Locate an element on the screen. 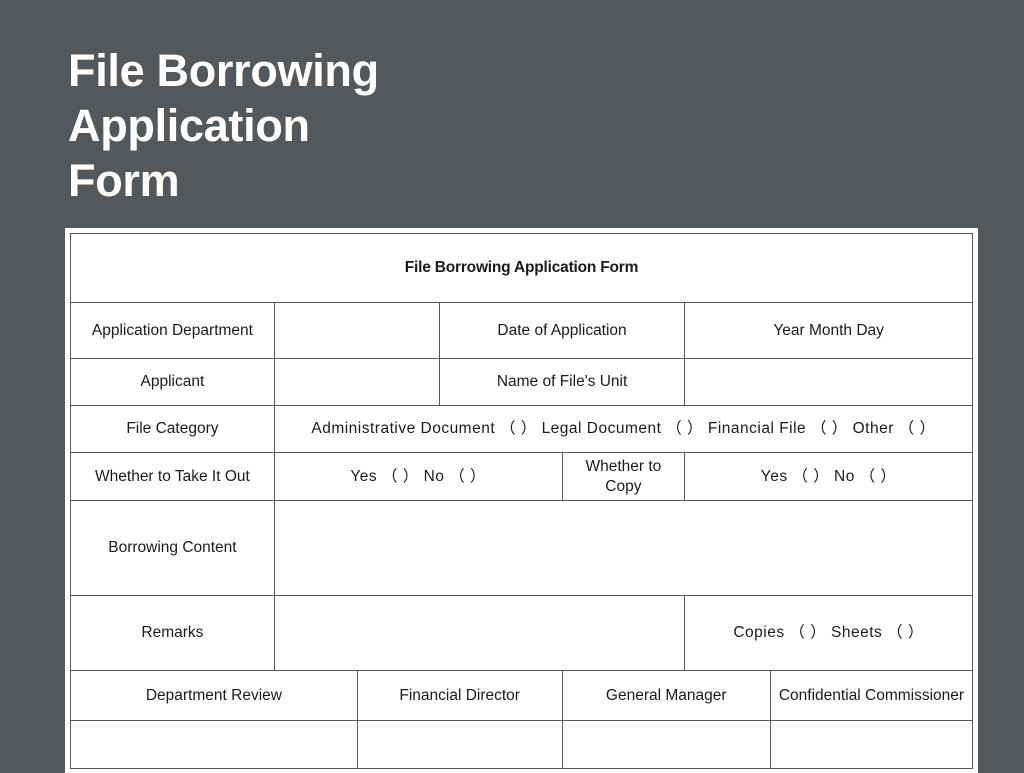 The width and height of the screenshot is (1024, 773). applicant-label: Applicant is located at coordinates (172, 382).